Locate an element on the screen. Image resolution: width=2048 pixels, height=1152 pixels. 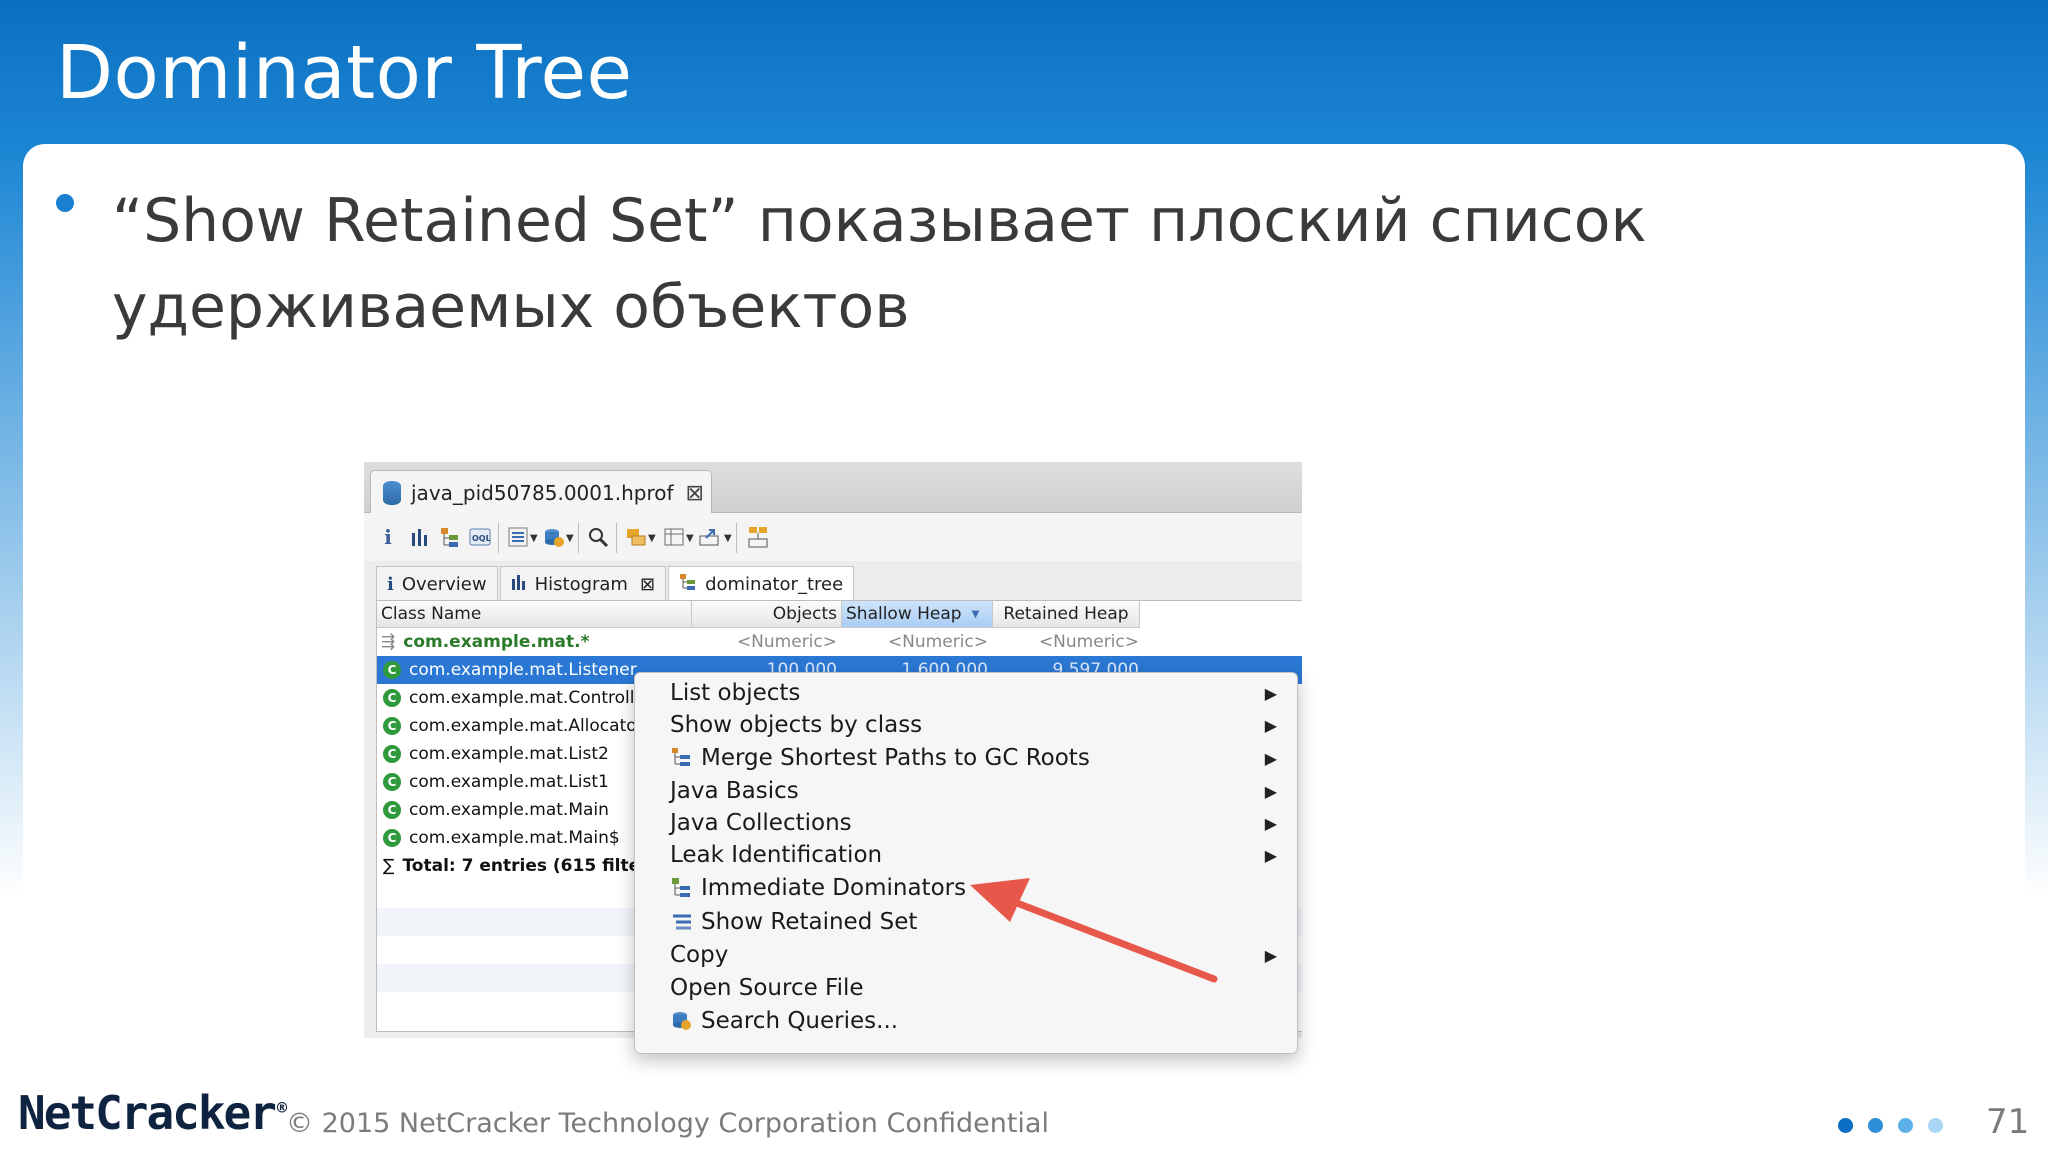
netcracker-logo: NetCracker® is located at coordinates (153, 1113).